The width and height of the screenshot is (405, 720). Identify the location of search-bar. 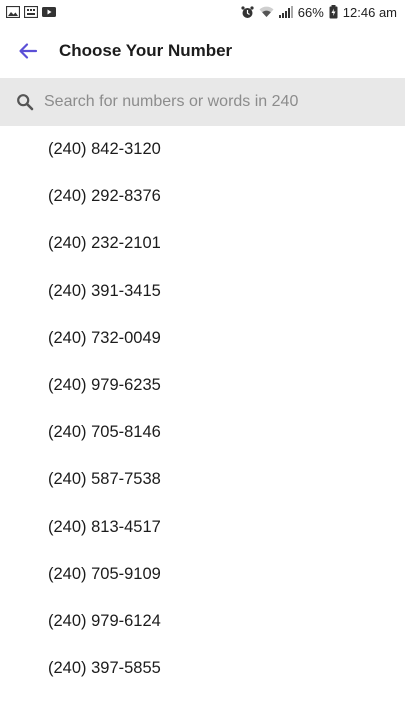
(202, 102).